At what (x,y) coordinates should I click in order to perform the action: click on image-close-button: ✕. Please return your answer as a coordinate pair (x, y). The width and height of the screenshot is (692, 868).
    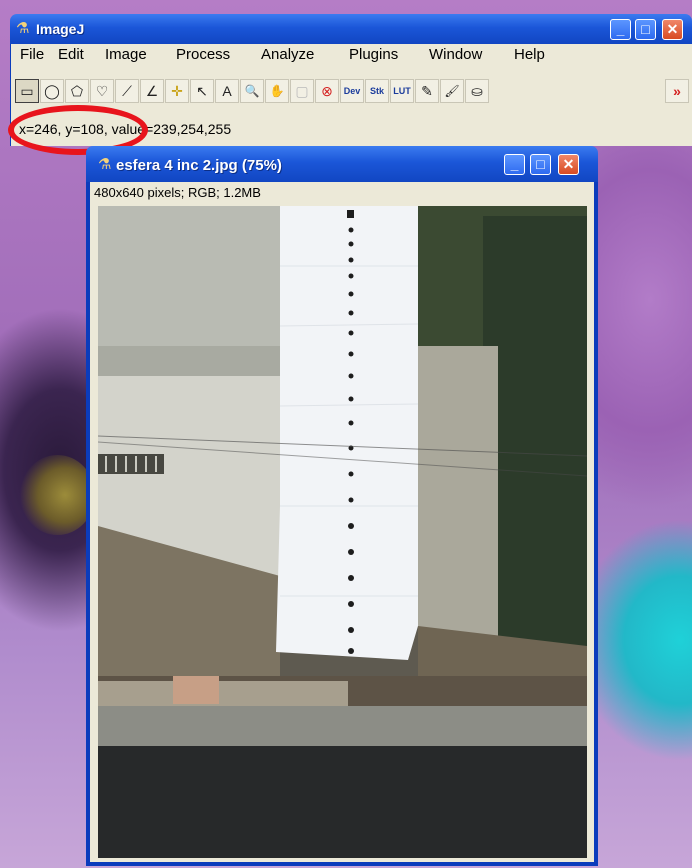
    Looking at the image, I should click on (568, 164).